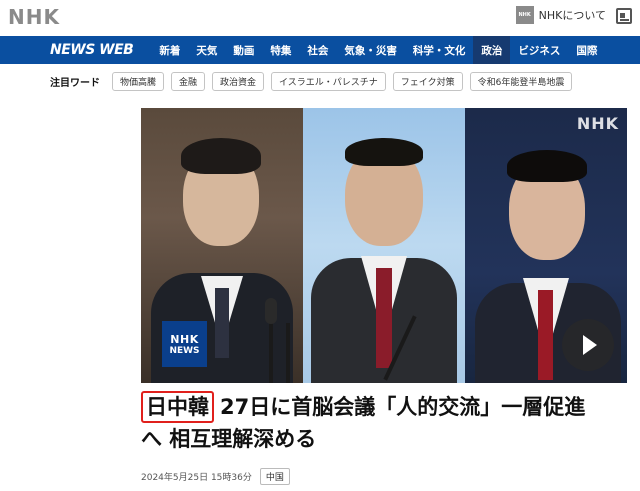  Describe the element at coordinates (439, 50) in the screenshot. I see `nav-item-science: 科学・文化` at that location.